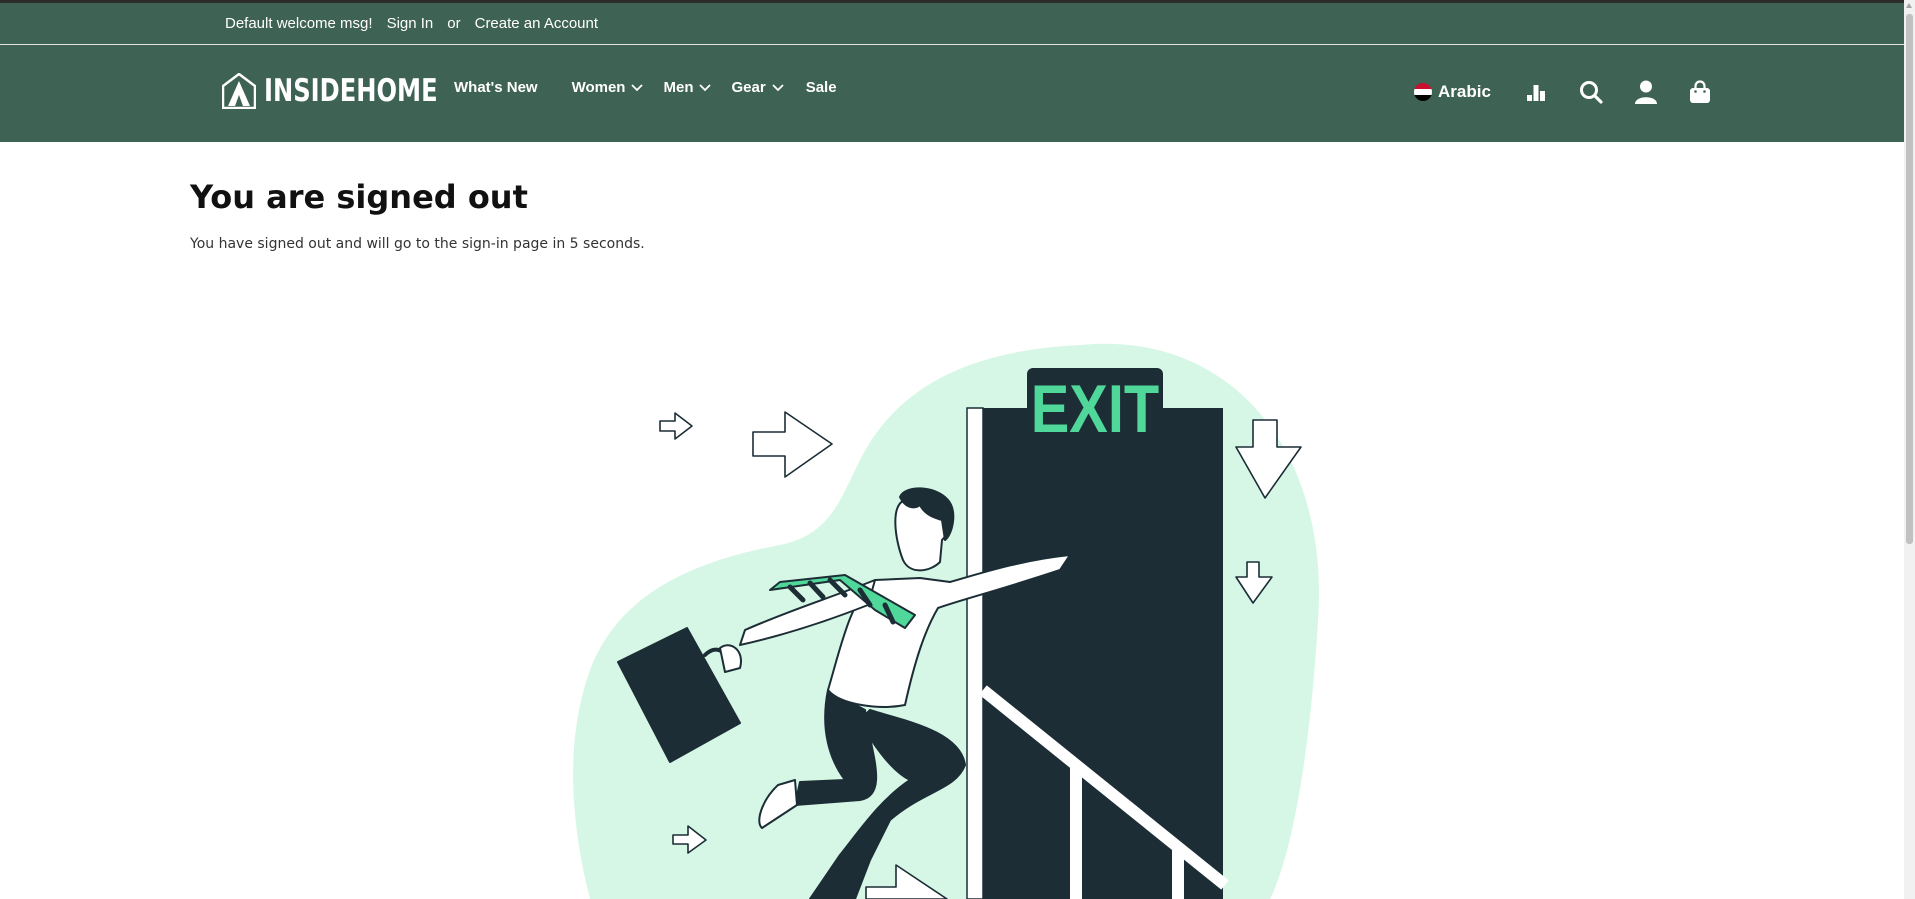  I want to click on header-actions: Arabic, so click(1562, 92).